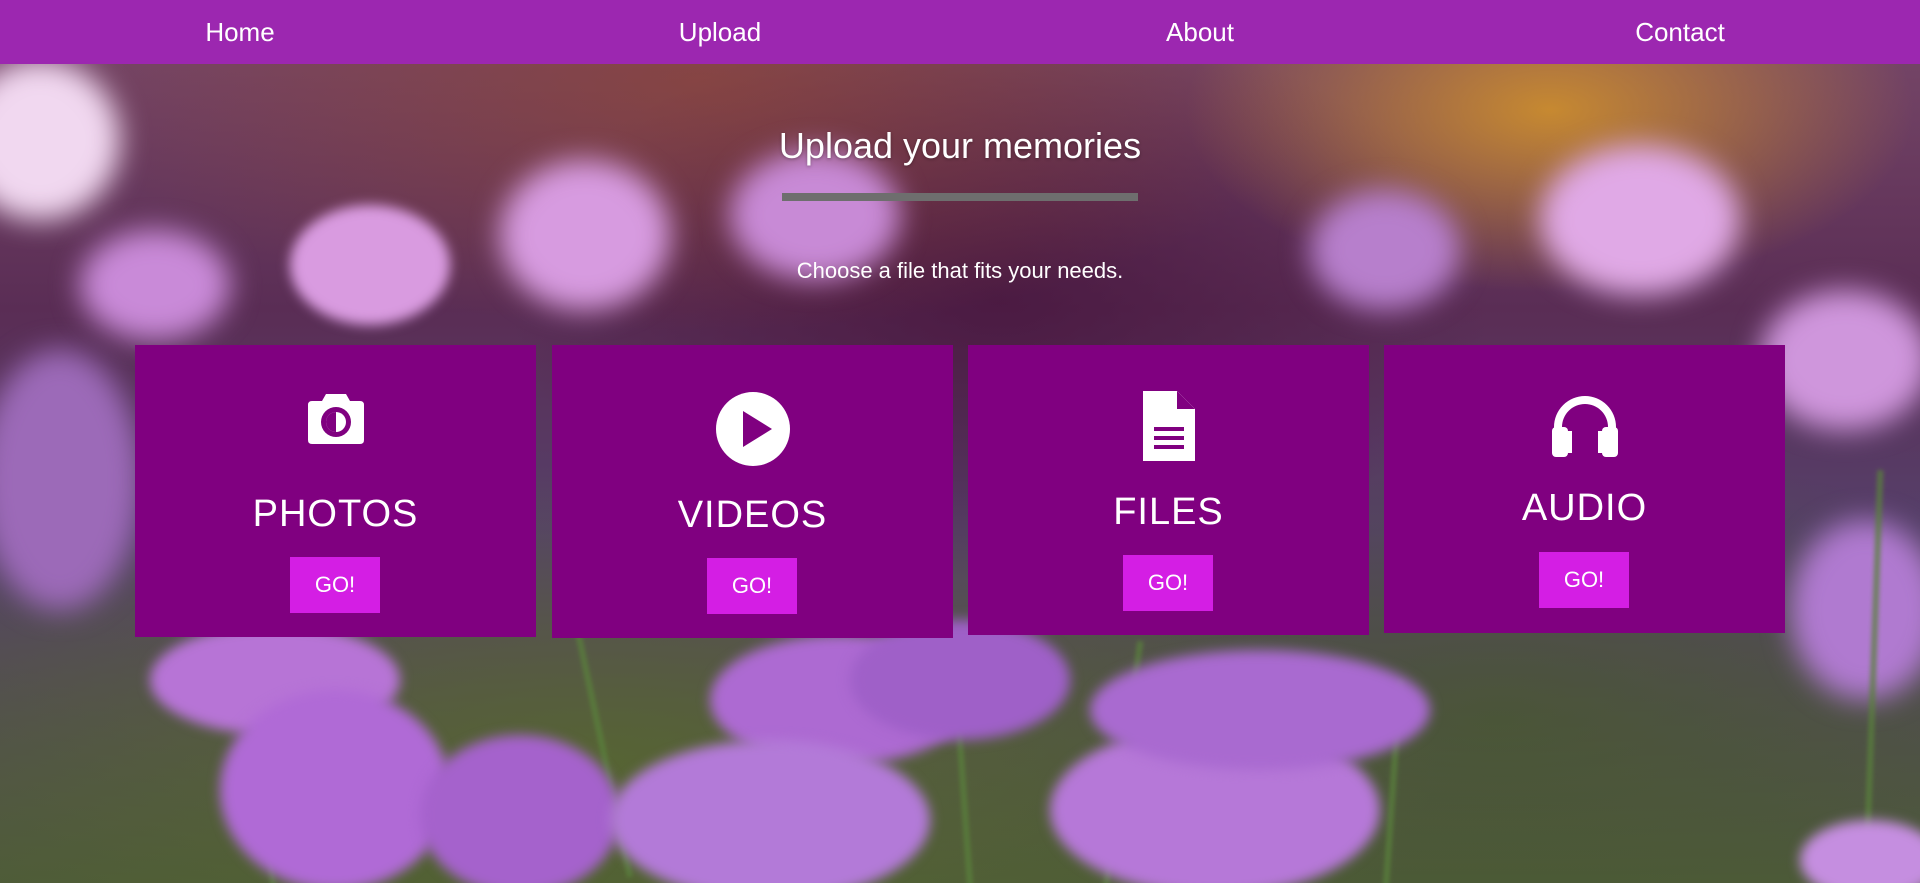 Image resolution: width=1920 pixels, height=883 pixels. I want to click on files-go-button: GO!, so click(1168, 583).